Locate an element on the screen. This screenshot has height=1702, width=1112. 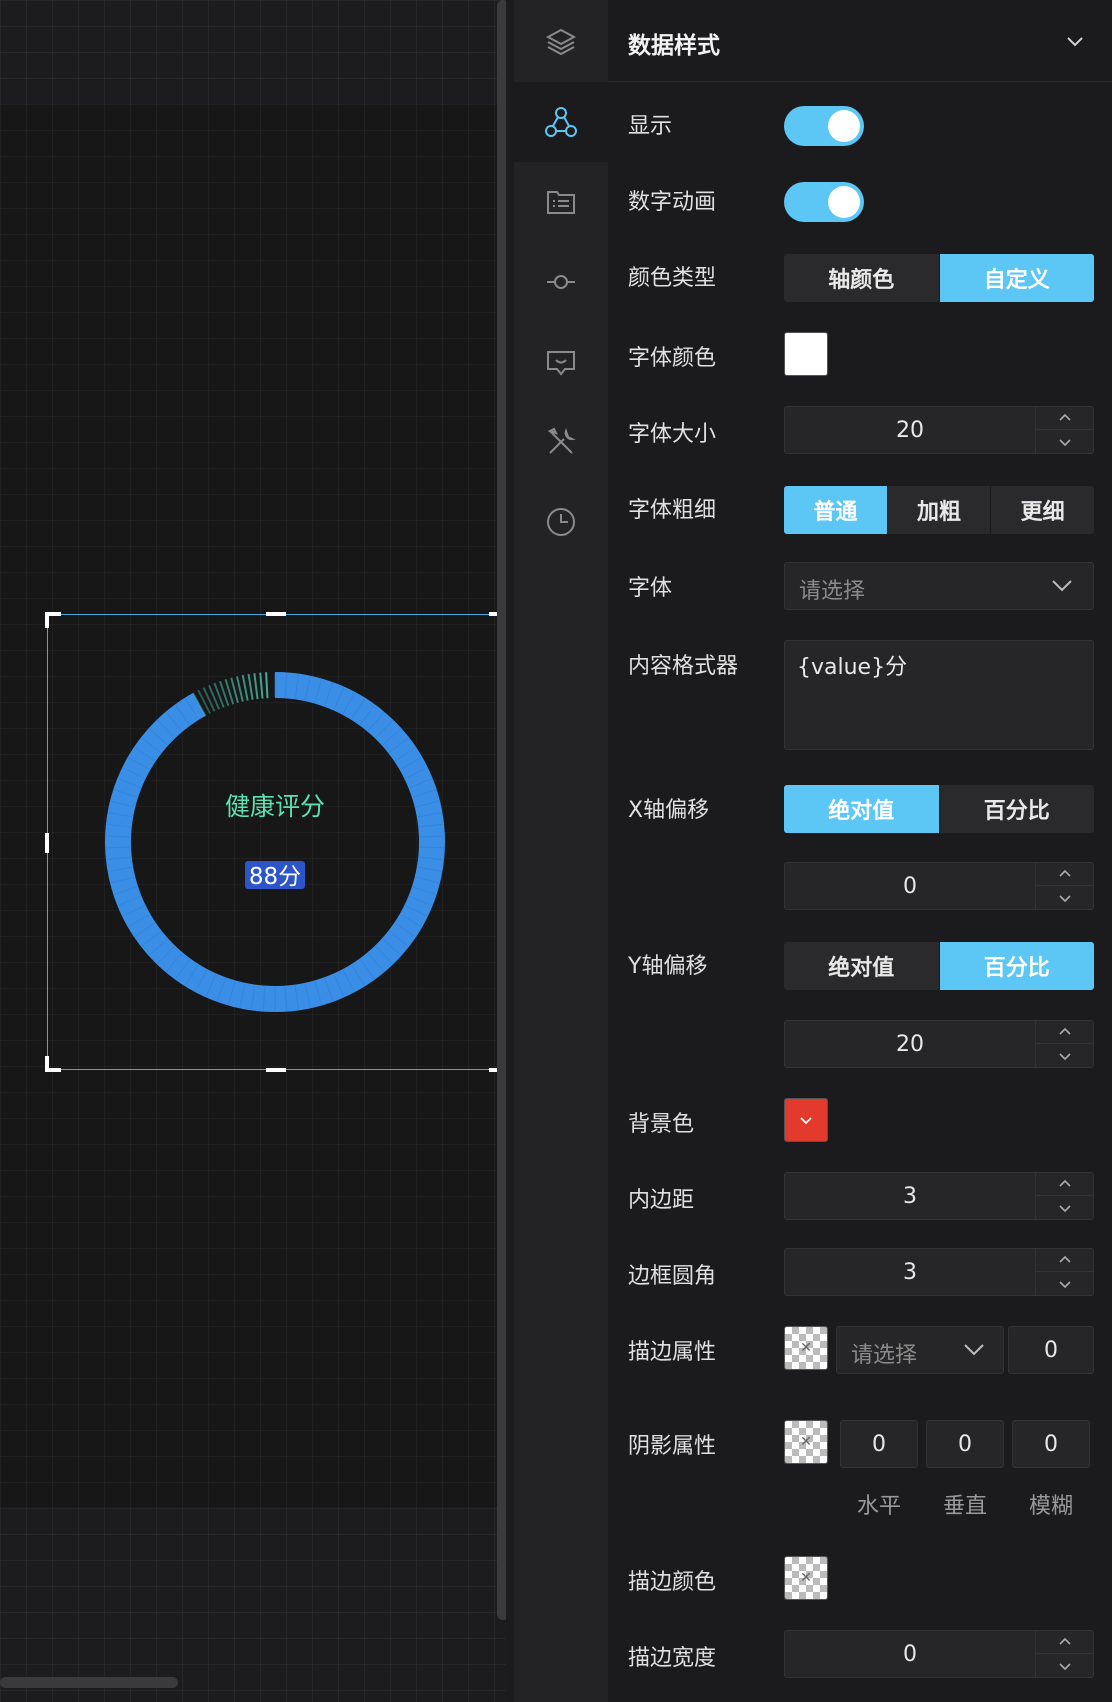
x-offset-segmented: 绝对值 百分比 is located at coordinates (939, 809).